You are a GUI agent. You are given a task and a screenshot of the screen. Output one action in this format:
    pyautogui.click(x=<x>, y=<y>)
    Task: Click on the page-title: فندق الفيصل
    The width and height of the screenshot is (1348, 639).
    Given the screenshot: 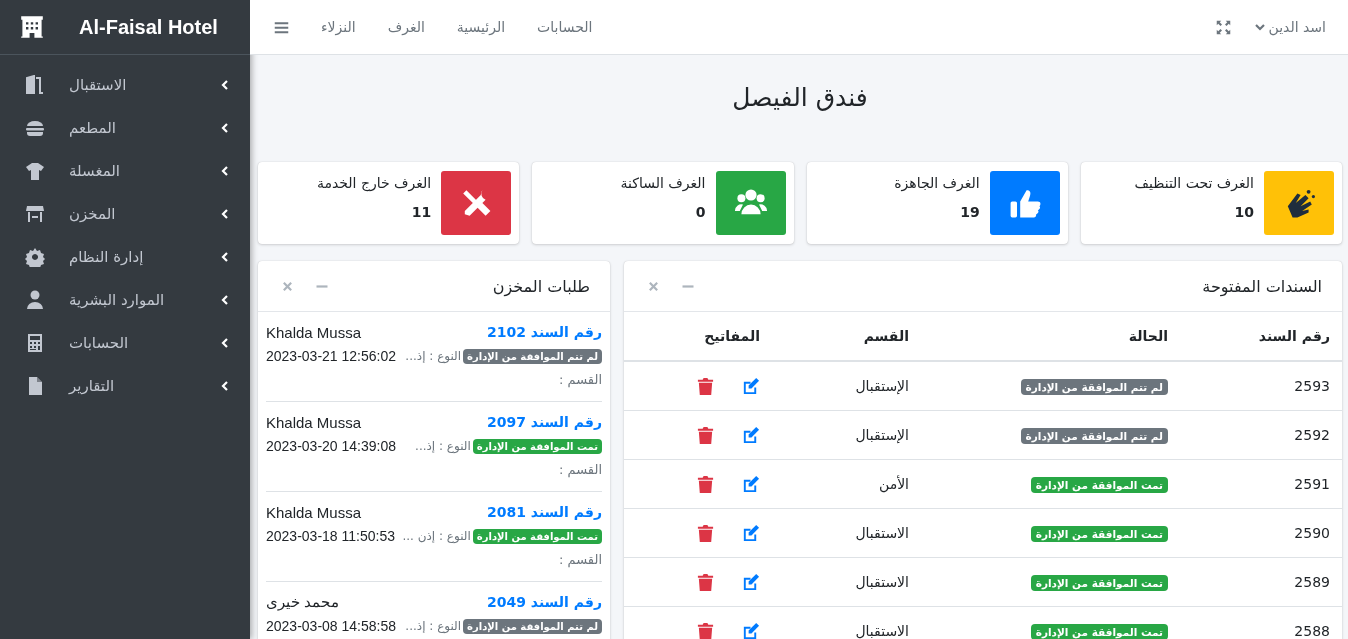 What is the action you would take?
    pyautogui.click(x=800, y=97)
    